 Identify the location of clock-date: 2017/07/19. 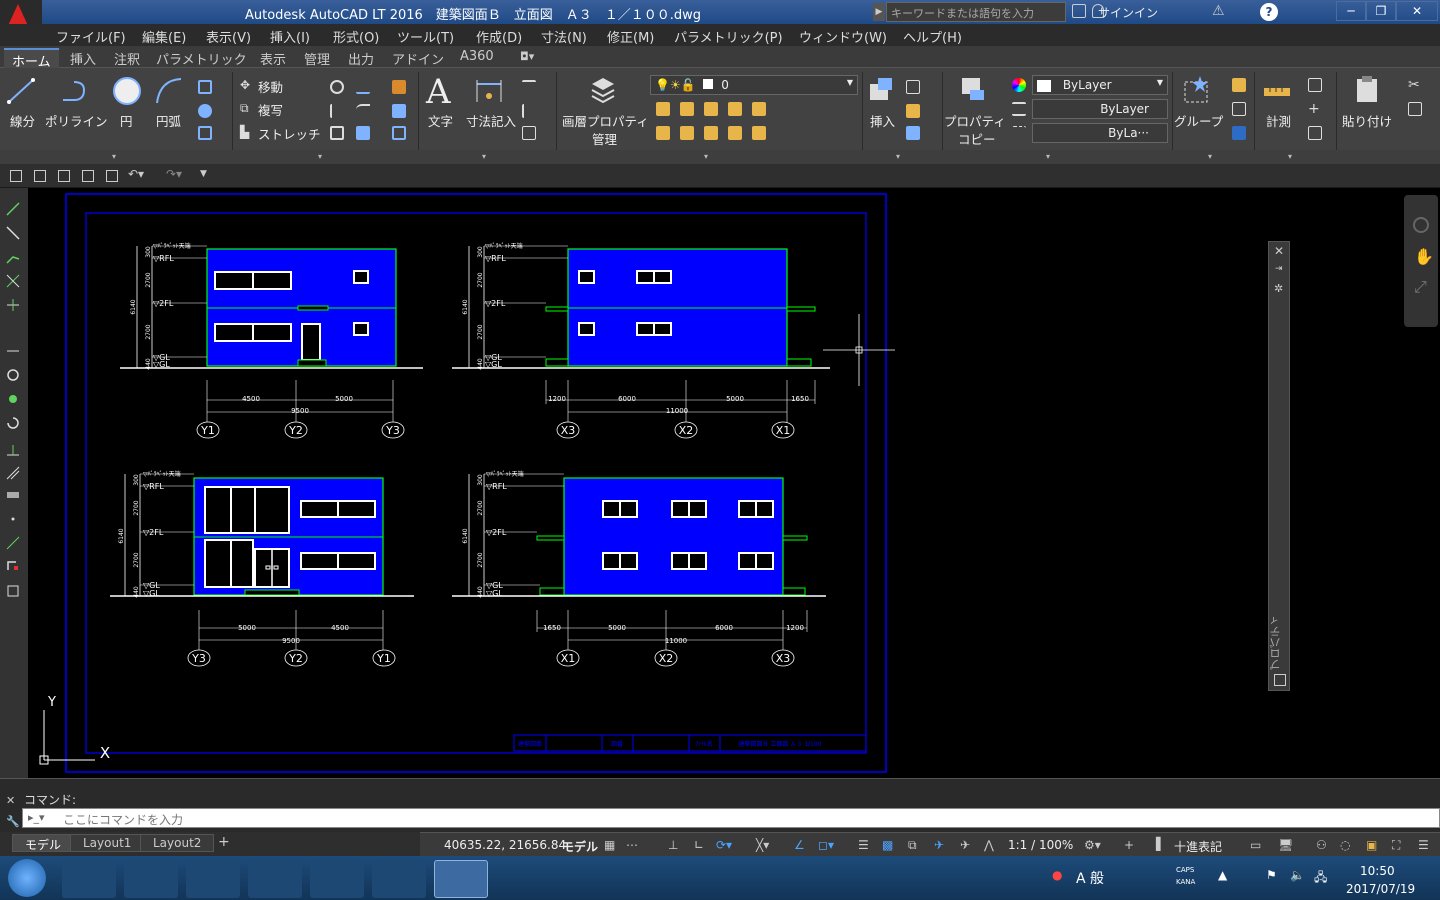
(1380, 889).